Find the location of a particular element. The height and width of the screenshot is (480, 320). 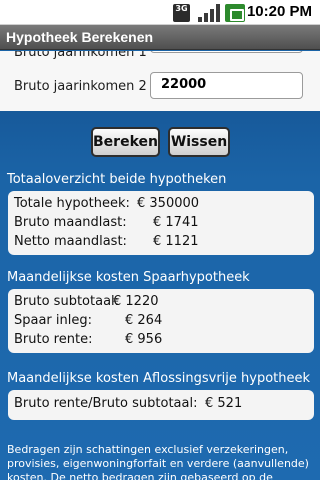

battery-icon is located at coordinates (235, 13).